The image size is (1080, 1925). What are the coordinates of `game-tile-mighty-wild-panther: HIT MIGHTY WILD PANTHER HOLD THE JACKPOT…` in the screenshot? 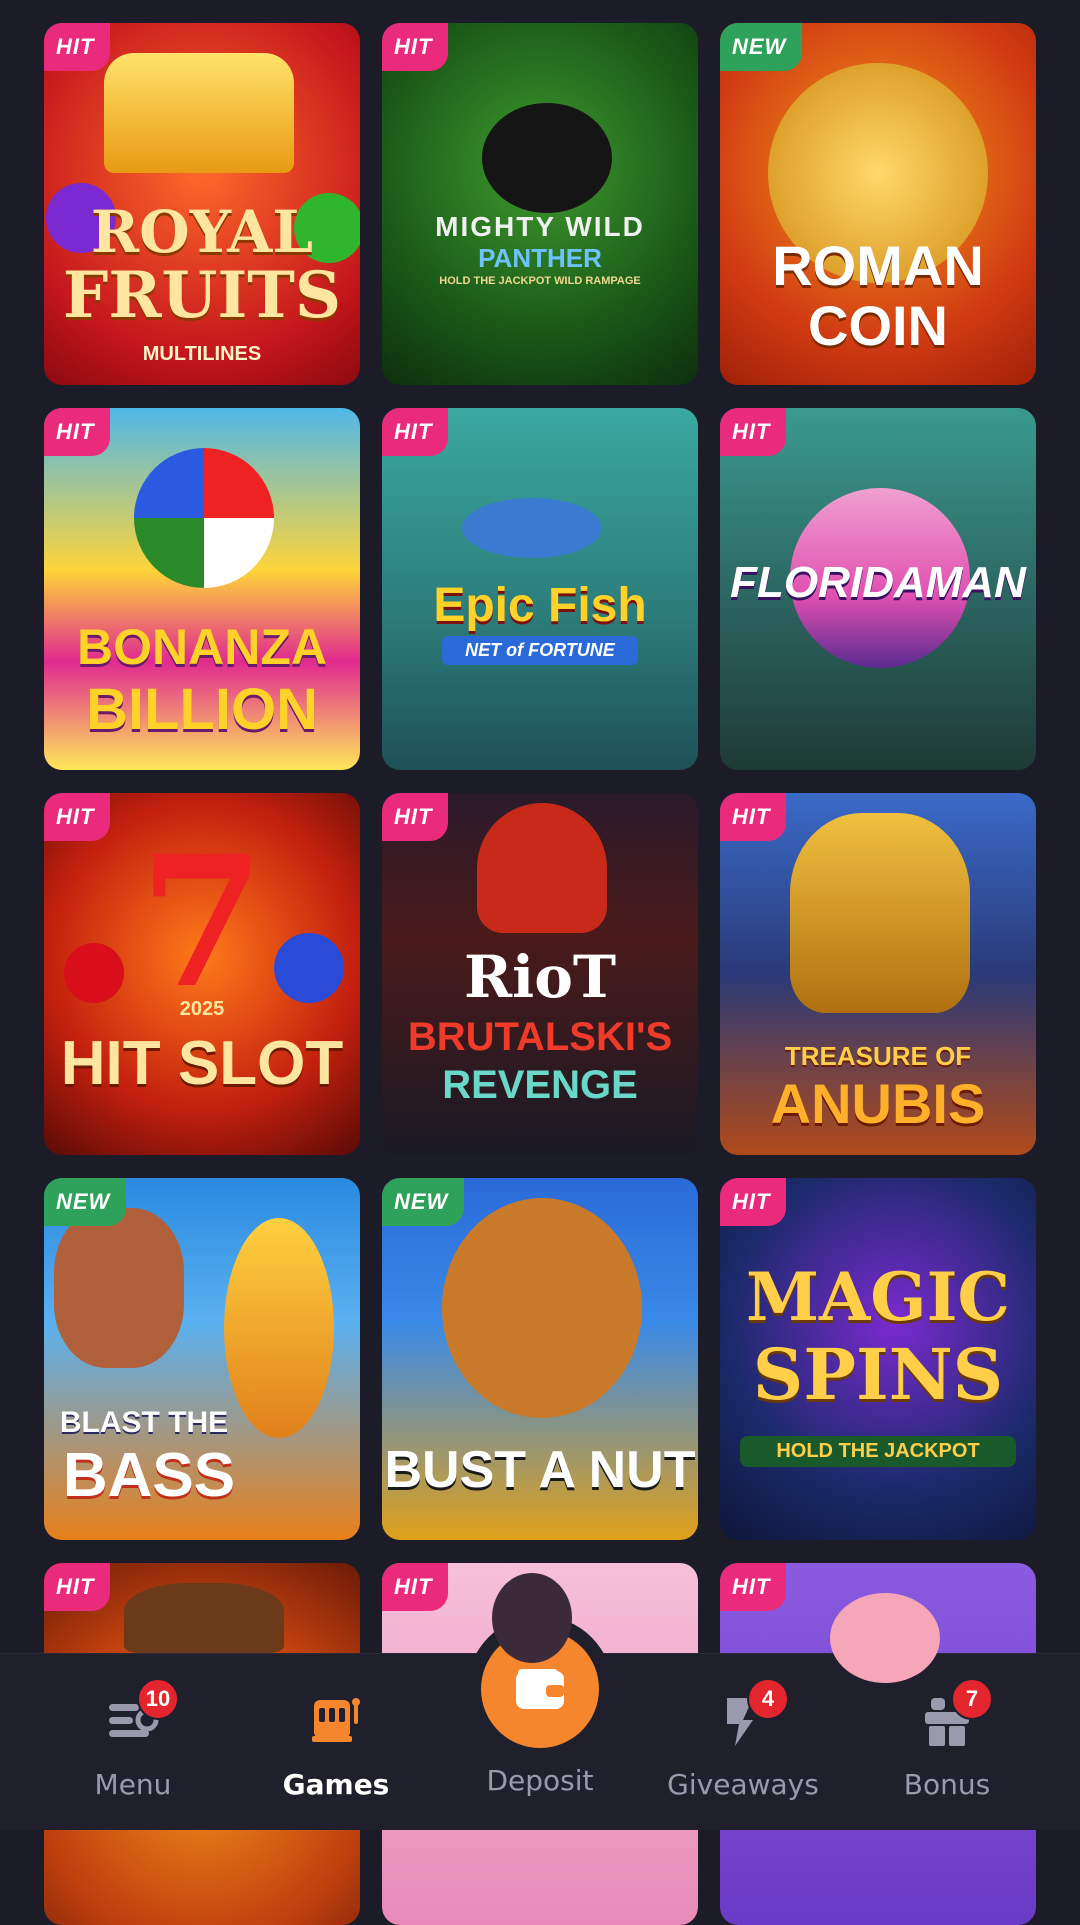 It's located at (540, 204).